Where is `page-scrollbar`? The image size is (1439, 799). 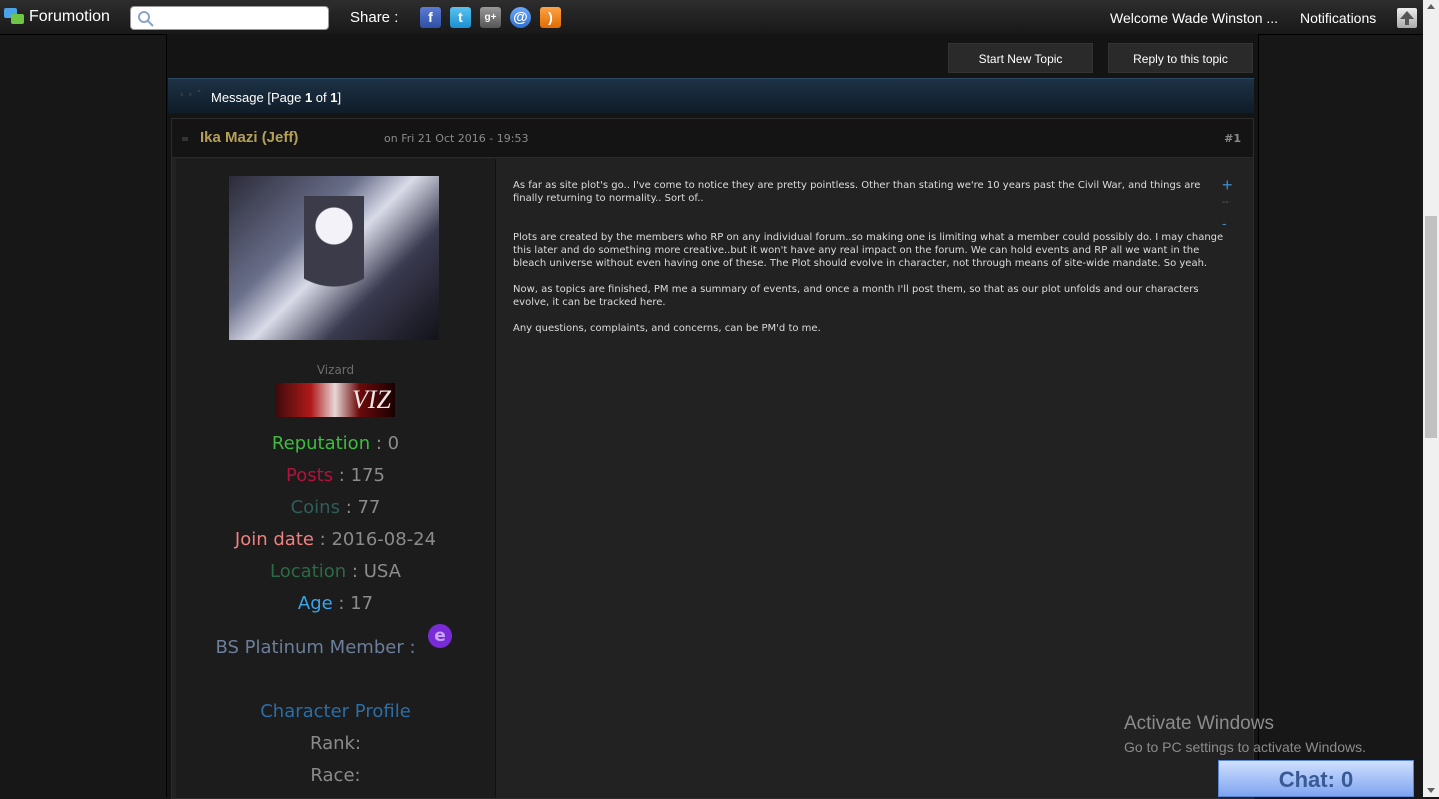
page-scrollbar is located at coordinates (1431, 398).